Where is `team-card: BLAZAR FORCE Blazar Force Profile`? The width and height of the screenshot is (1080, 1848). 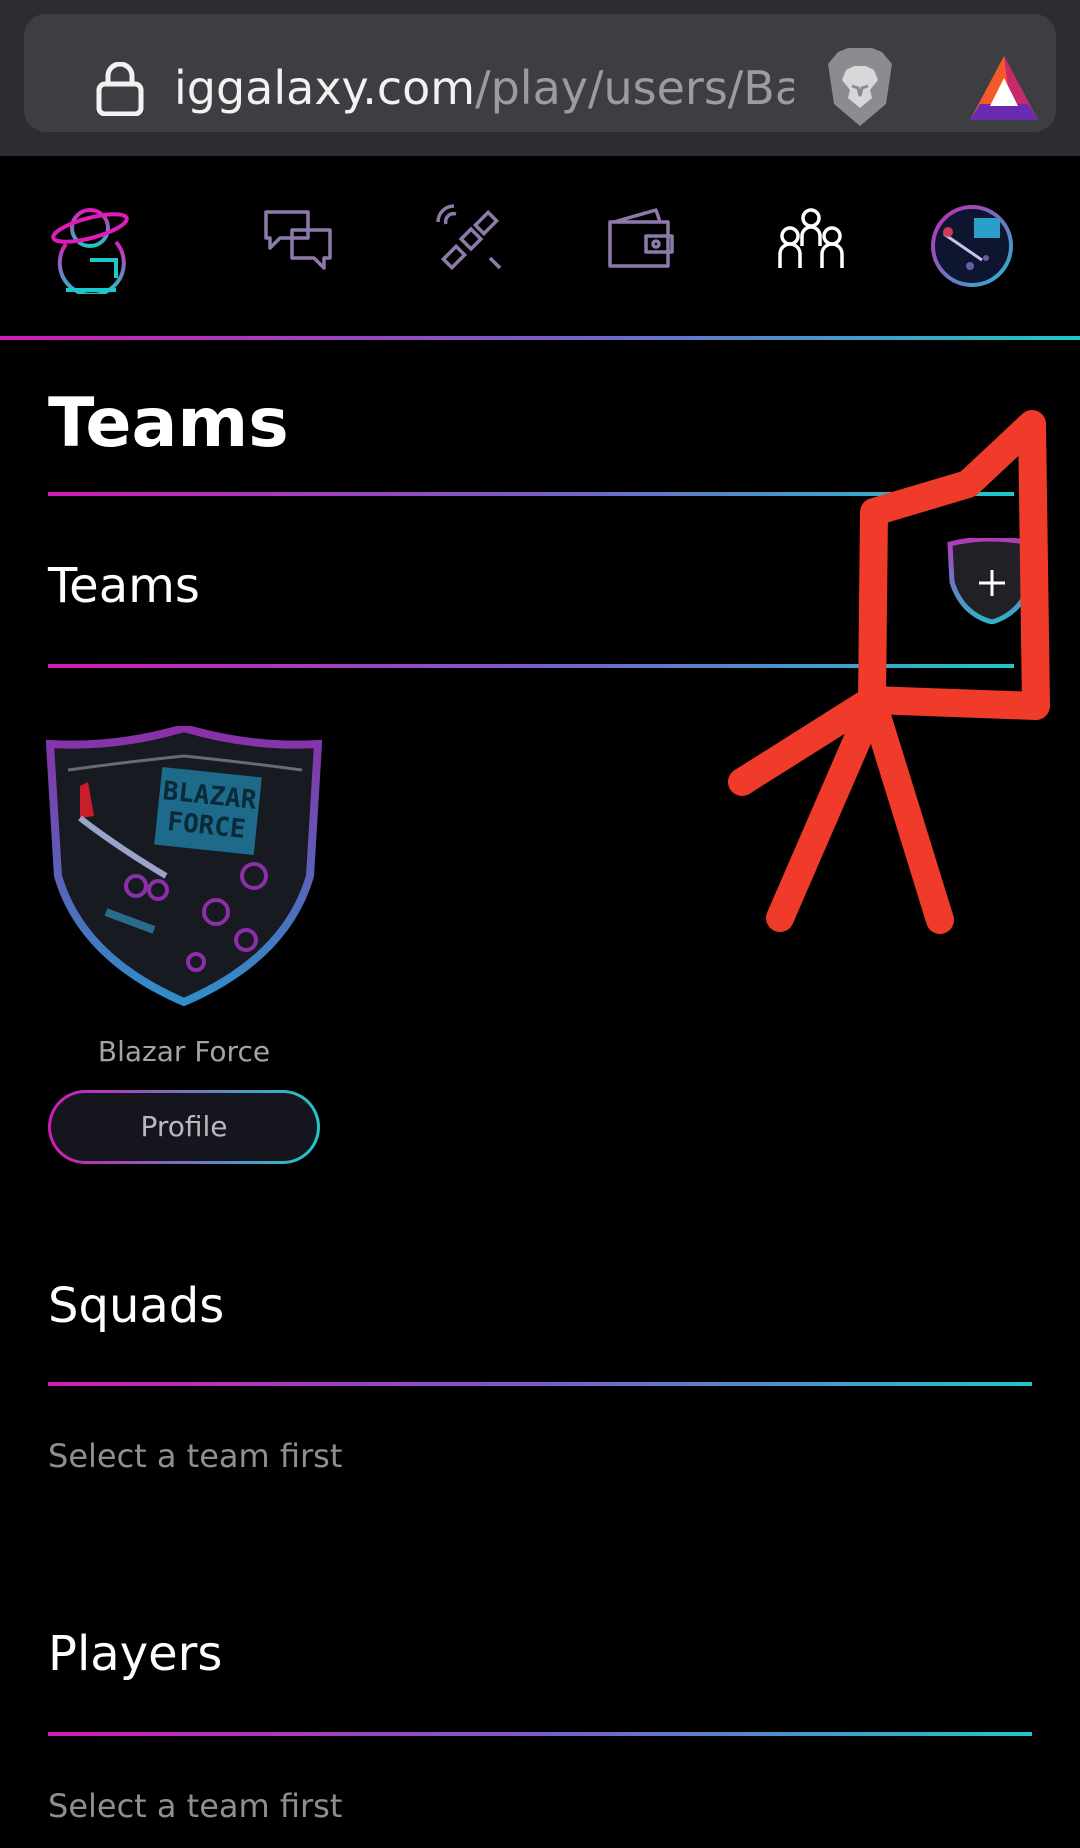 team-card: BLAZAR FORCE Blazar Force Profile is located at coordinates (186, 946).